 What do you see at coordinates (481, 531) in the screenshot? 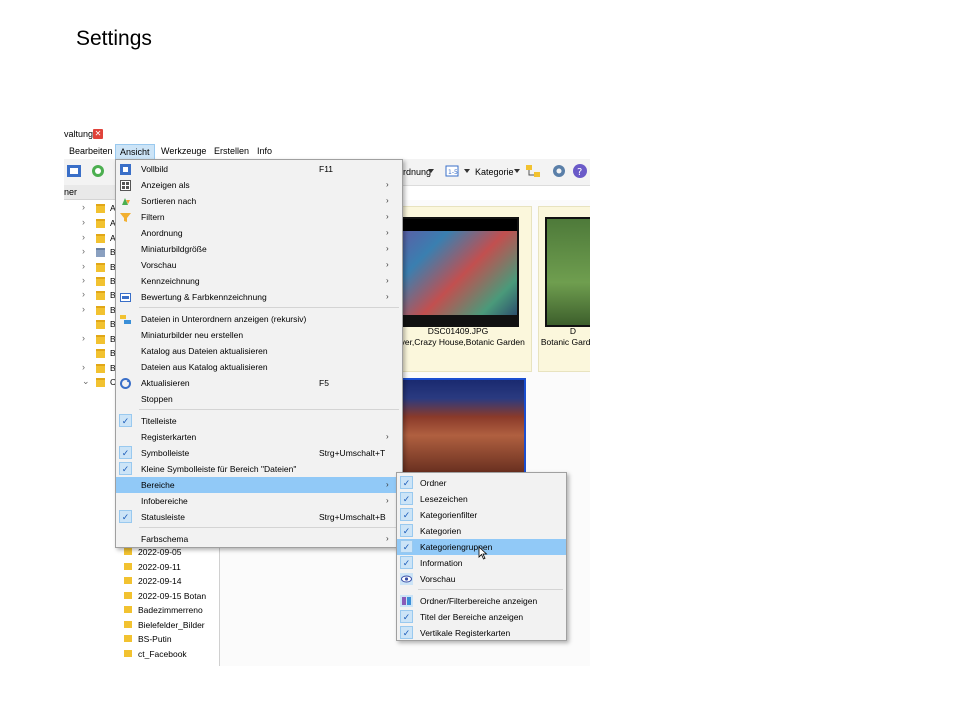
I see `submenu-item-kategorien: ✓ Kategorien` at bounding box center [481, 531].